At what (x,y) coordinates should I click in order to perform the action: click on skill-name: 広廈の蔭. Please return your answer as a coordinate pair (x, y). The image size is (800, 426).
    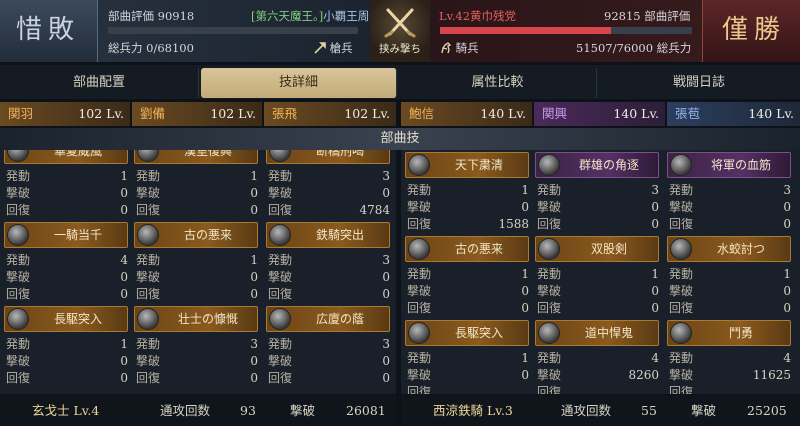
    Looking at the image, I should click on (339, 319).